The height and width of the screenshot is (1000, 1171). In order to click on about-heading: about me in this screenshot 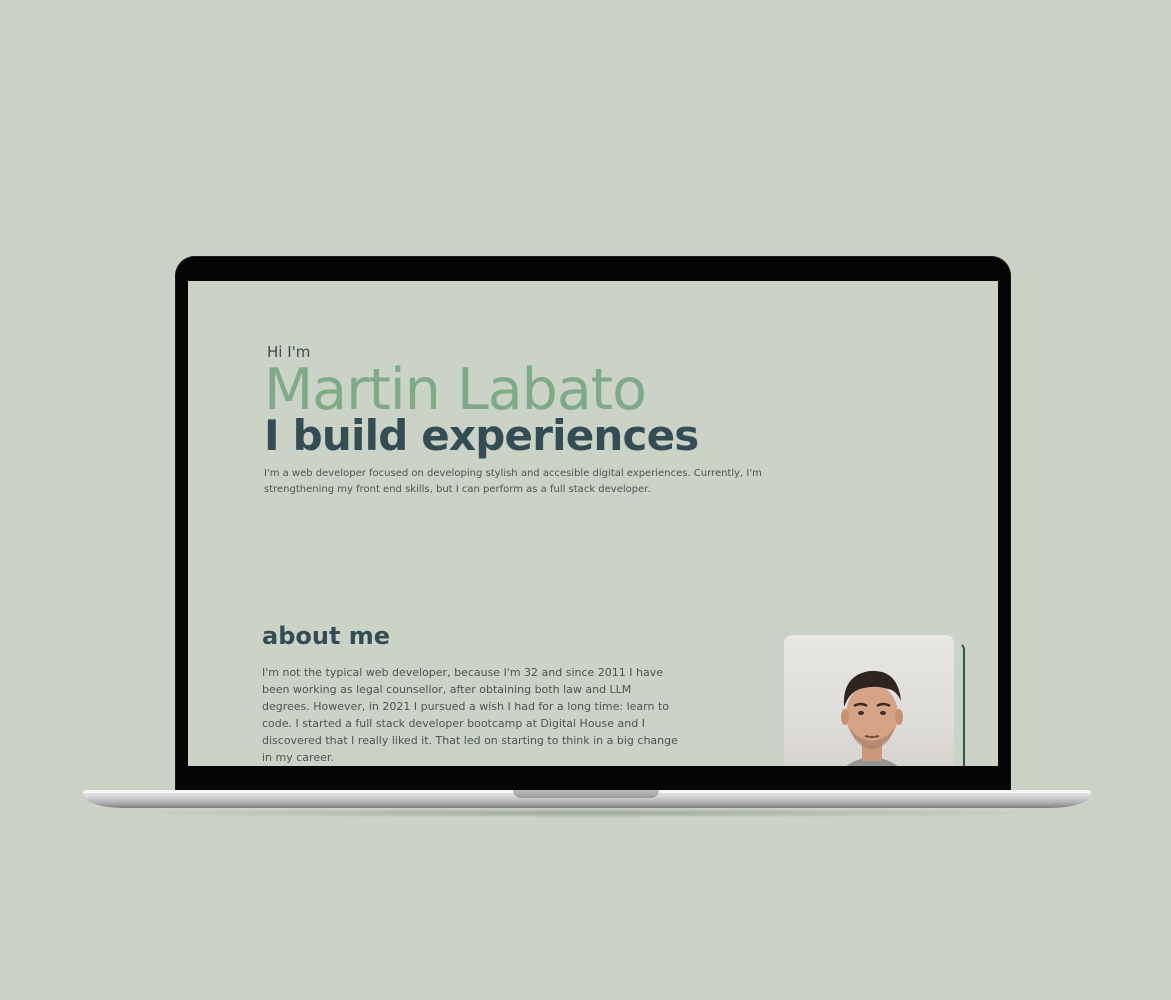, I will do `click(326, 636)`.